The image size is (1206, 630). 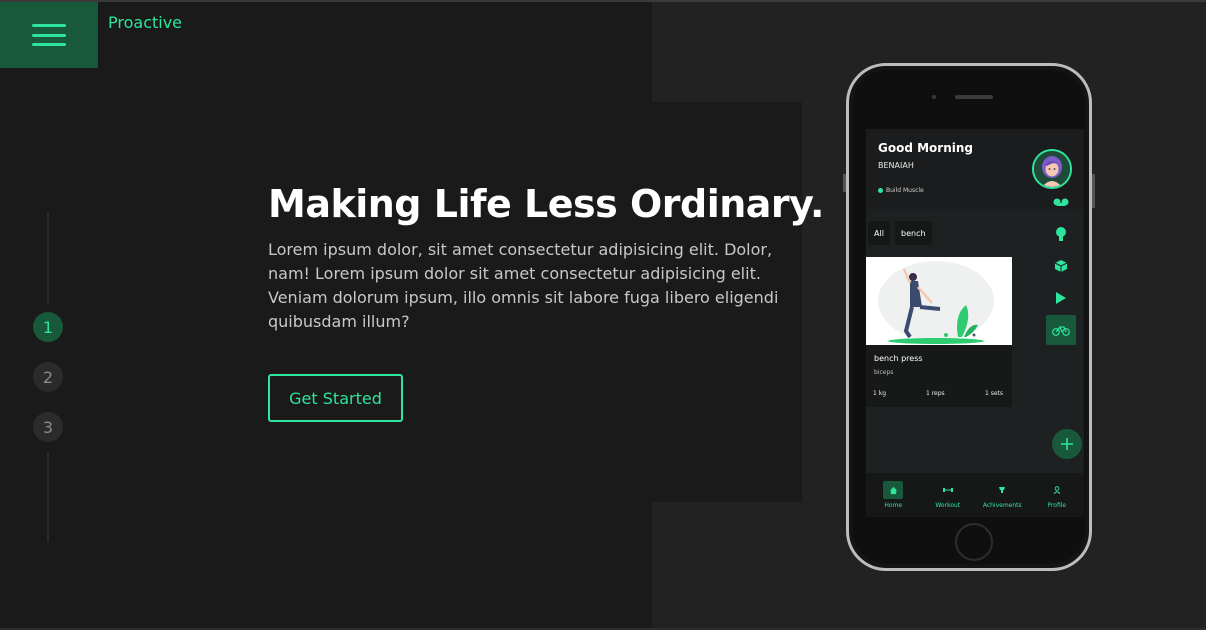 I want to click on dumbbell-icon, so click(x=948, y=490).